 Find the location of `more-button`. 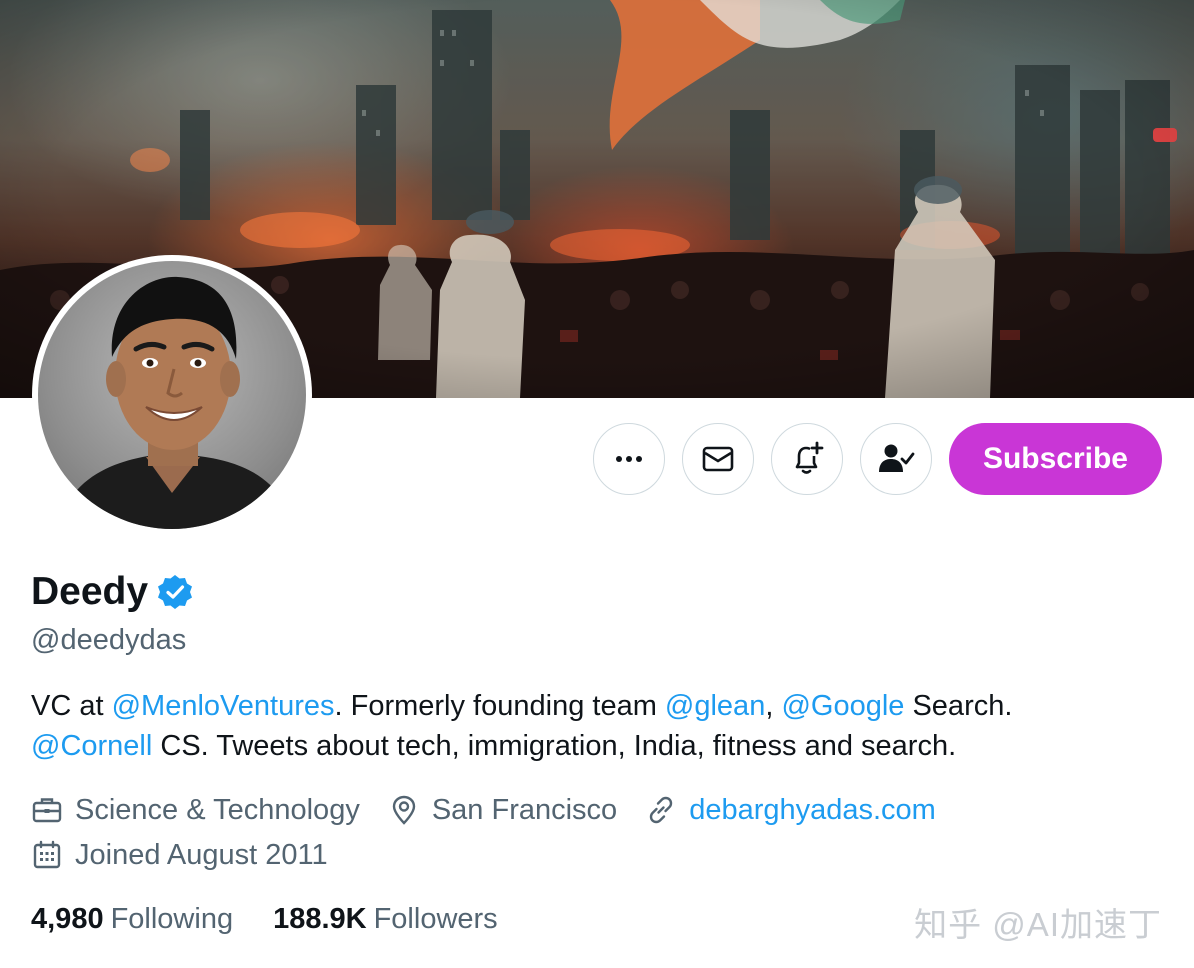

more-button is located at coordinates (628, 459).